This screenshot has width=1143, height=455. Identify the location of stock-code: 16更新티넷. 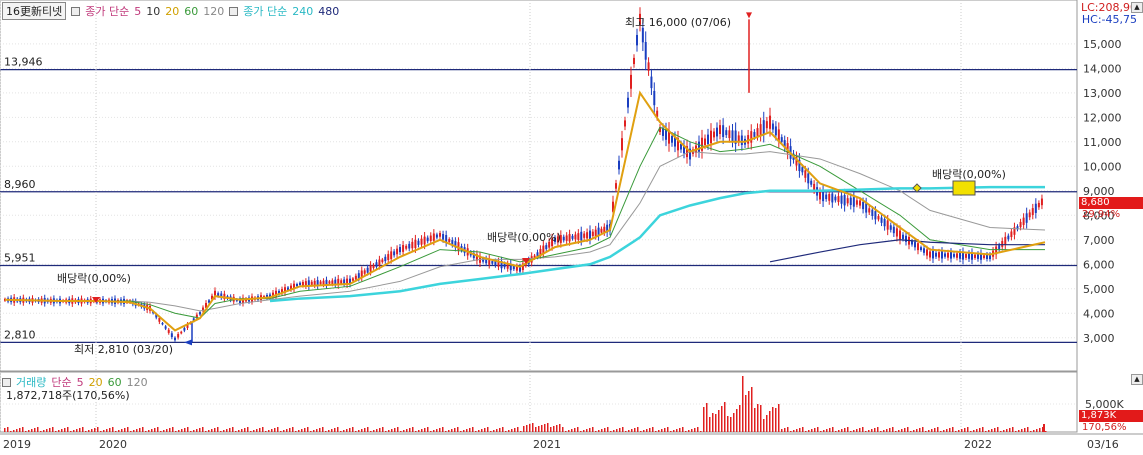
(34, 11).